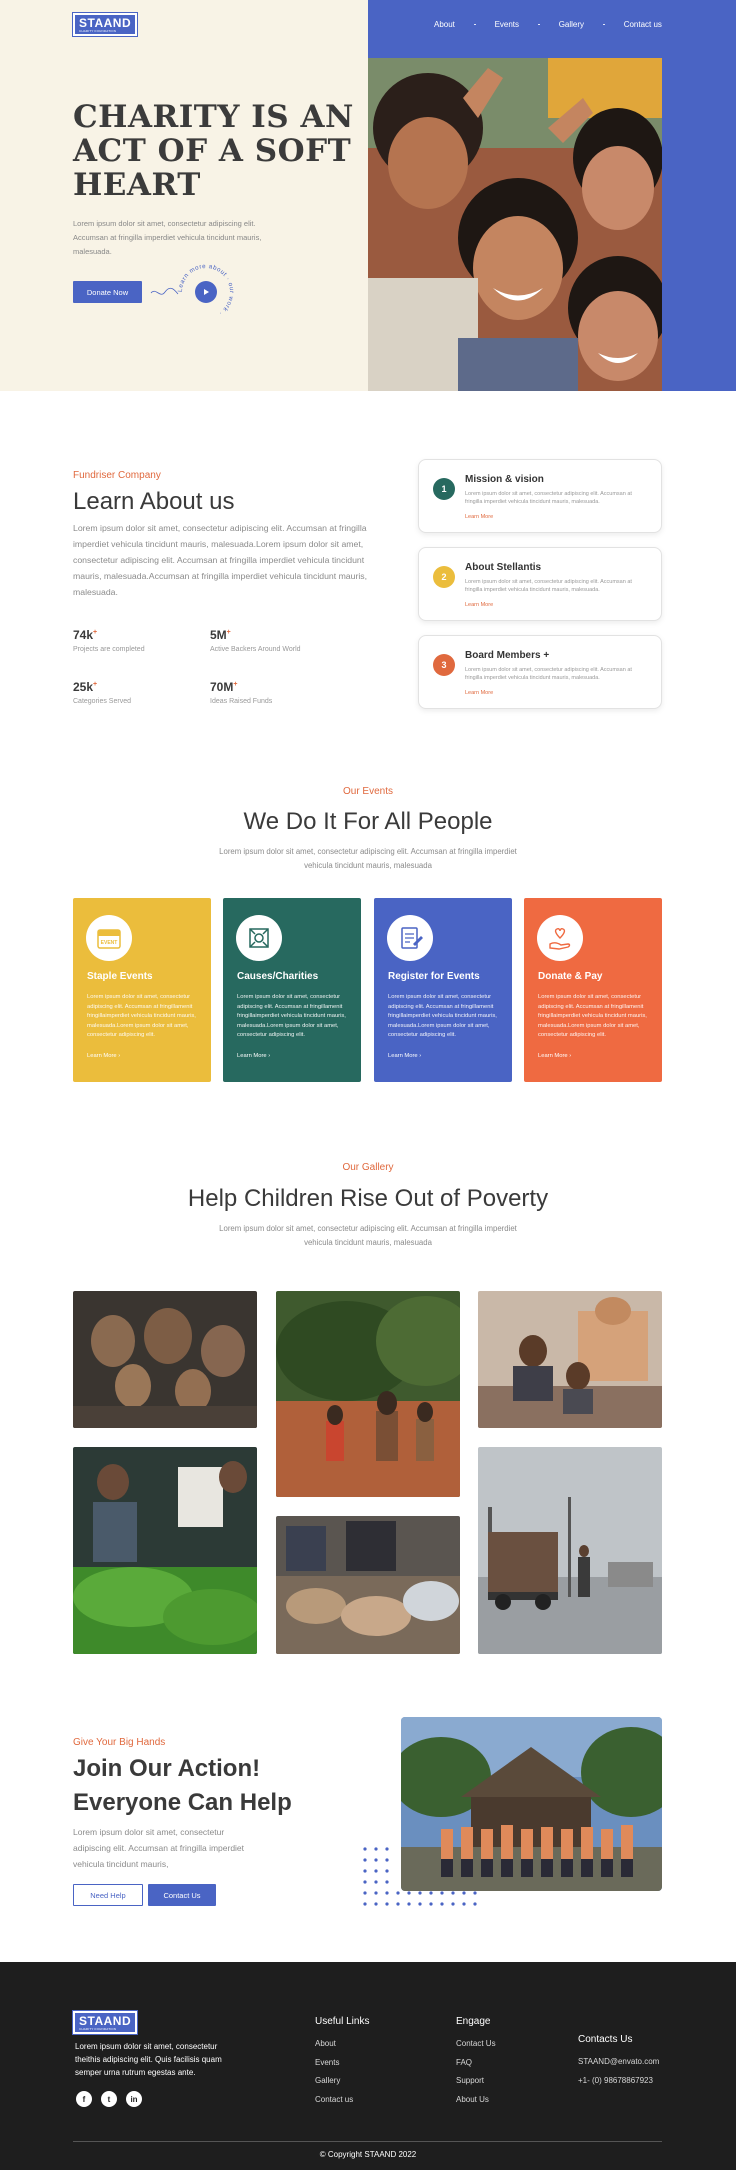 The height and width of the screenshot is (2170, 736). Describe the element at coordinates (134, 2099) in the screenshot. I see `instagram-icon: in` at that location.